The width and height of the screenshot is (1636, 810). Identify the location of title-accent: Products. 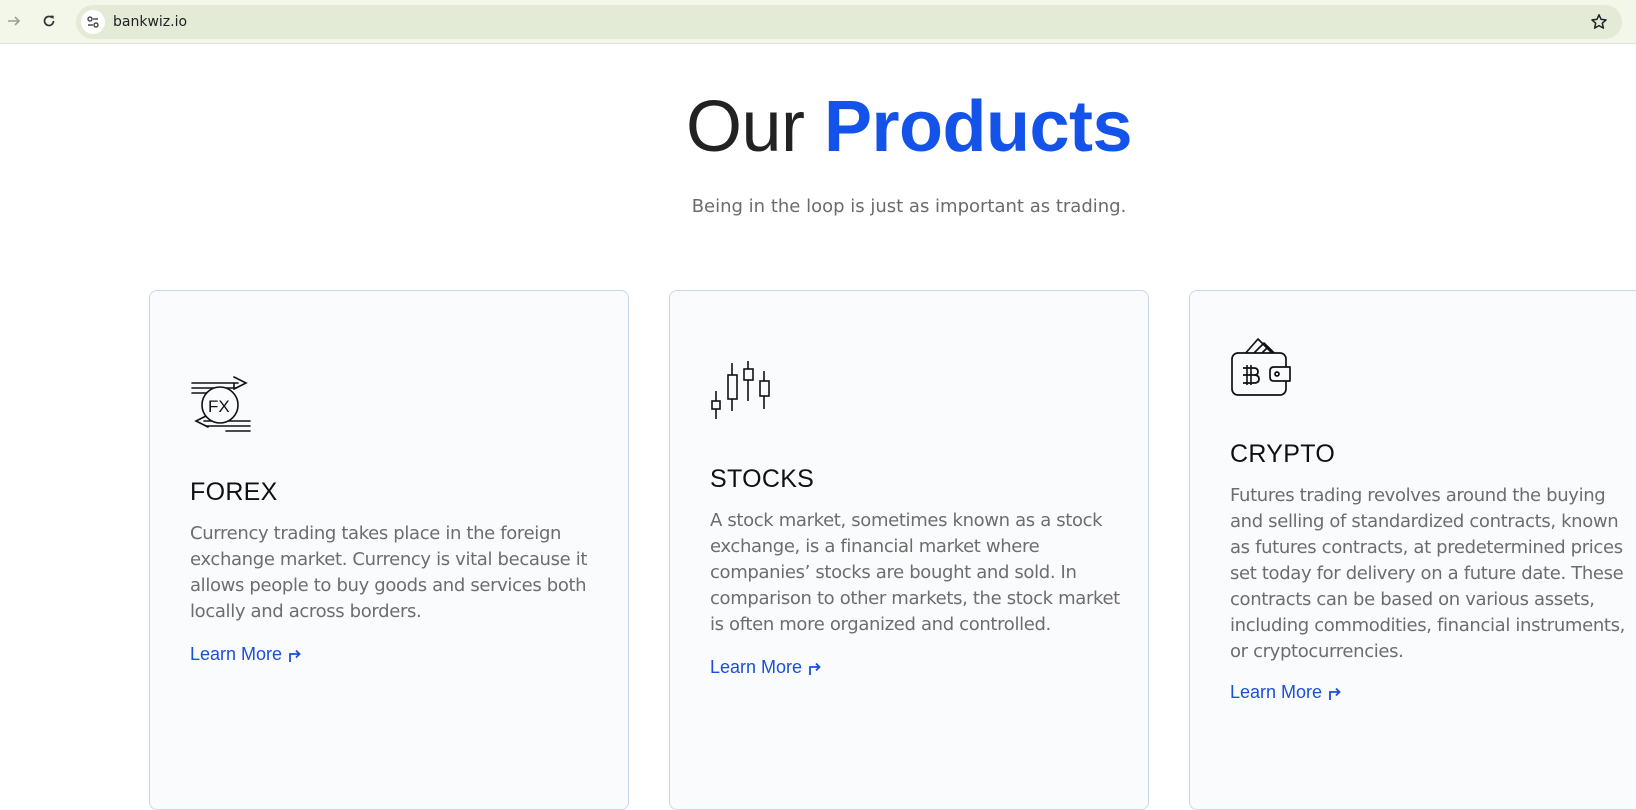
(978, 127).